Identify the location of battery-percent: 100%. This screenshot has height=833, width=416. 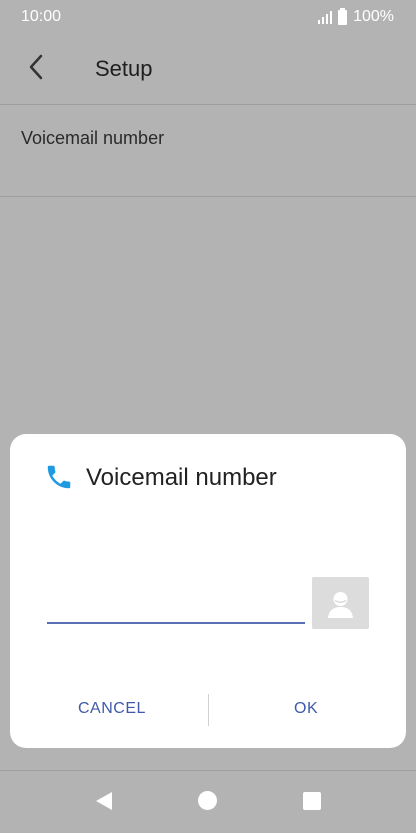
(373, 16).